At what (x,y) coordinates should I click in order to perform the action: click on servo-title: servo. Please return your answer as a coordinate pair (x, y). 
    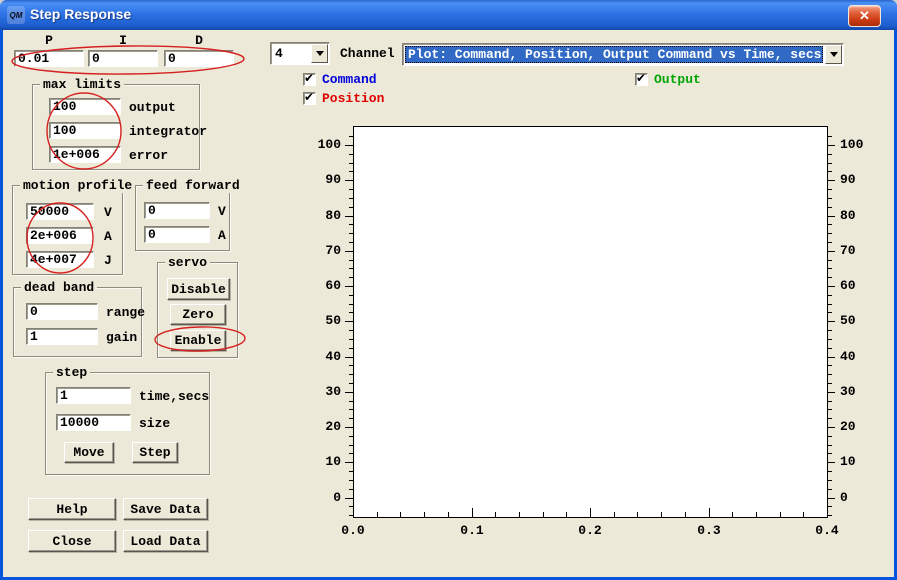
    Looking at the image, I should click on (188, 262).